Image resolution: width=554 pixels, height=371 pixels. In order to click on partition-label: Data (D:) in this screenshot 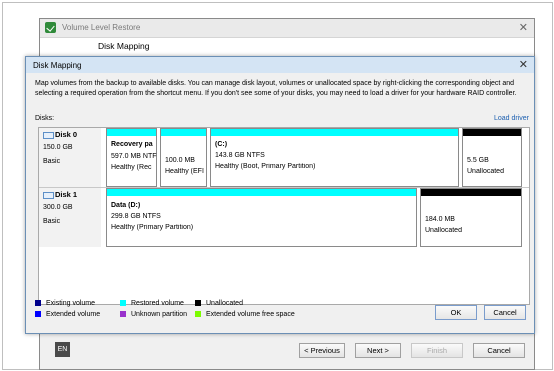, I will do `click(126, 205)`.